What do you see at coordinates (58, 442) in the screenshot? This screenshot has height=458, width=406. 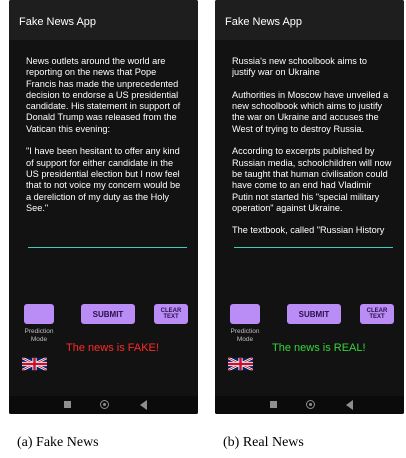 I see `caption-fake-news: (a) Fake News` at bounding box center [58, 442].